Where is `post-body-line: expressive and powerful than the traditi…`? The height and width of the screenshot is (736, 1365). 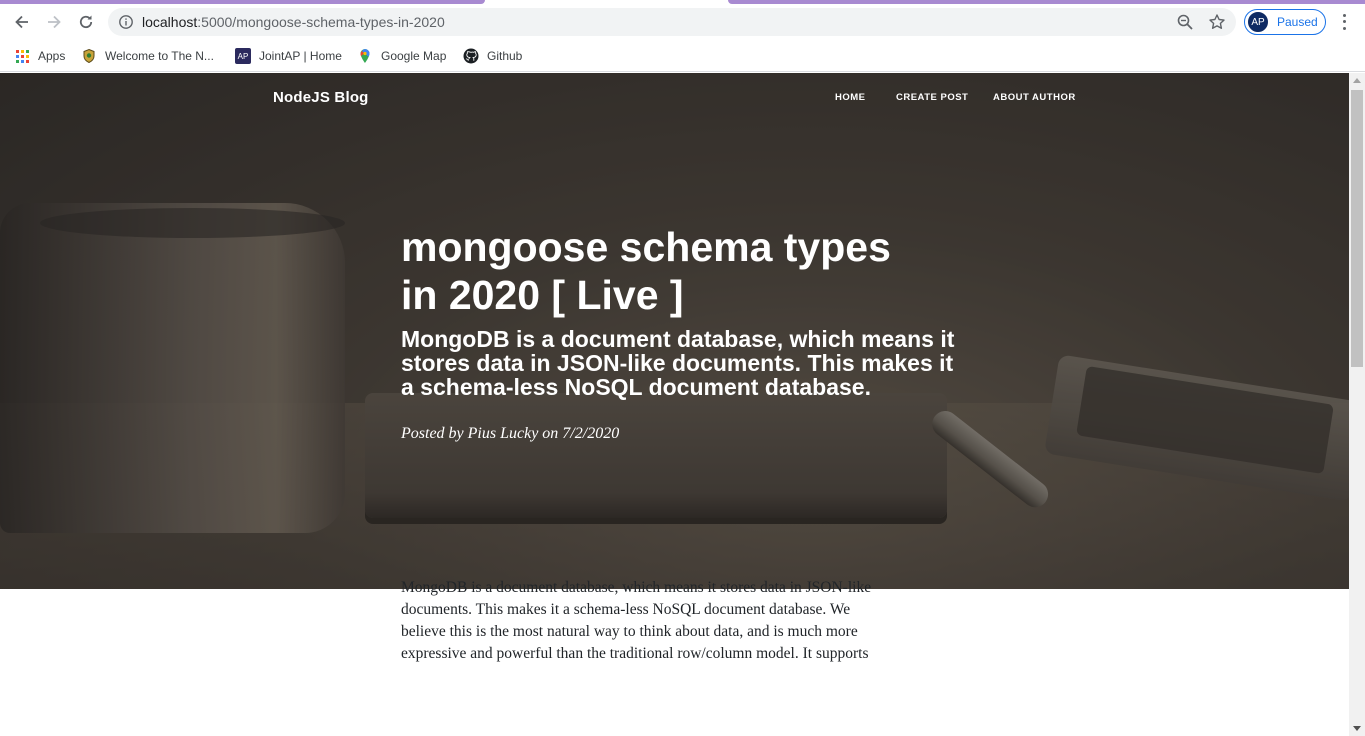
post-body-line: expressive and powerful than the traditi… is located at coordinates (635, 653).